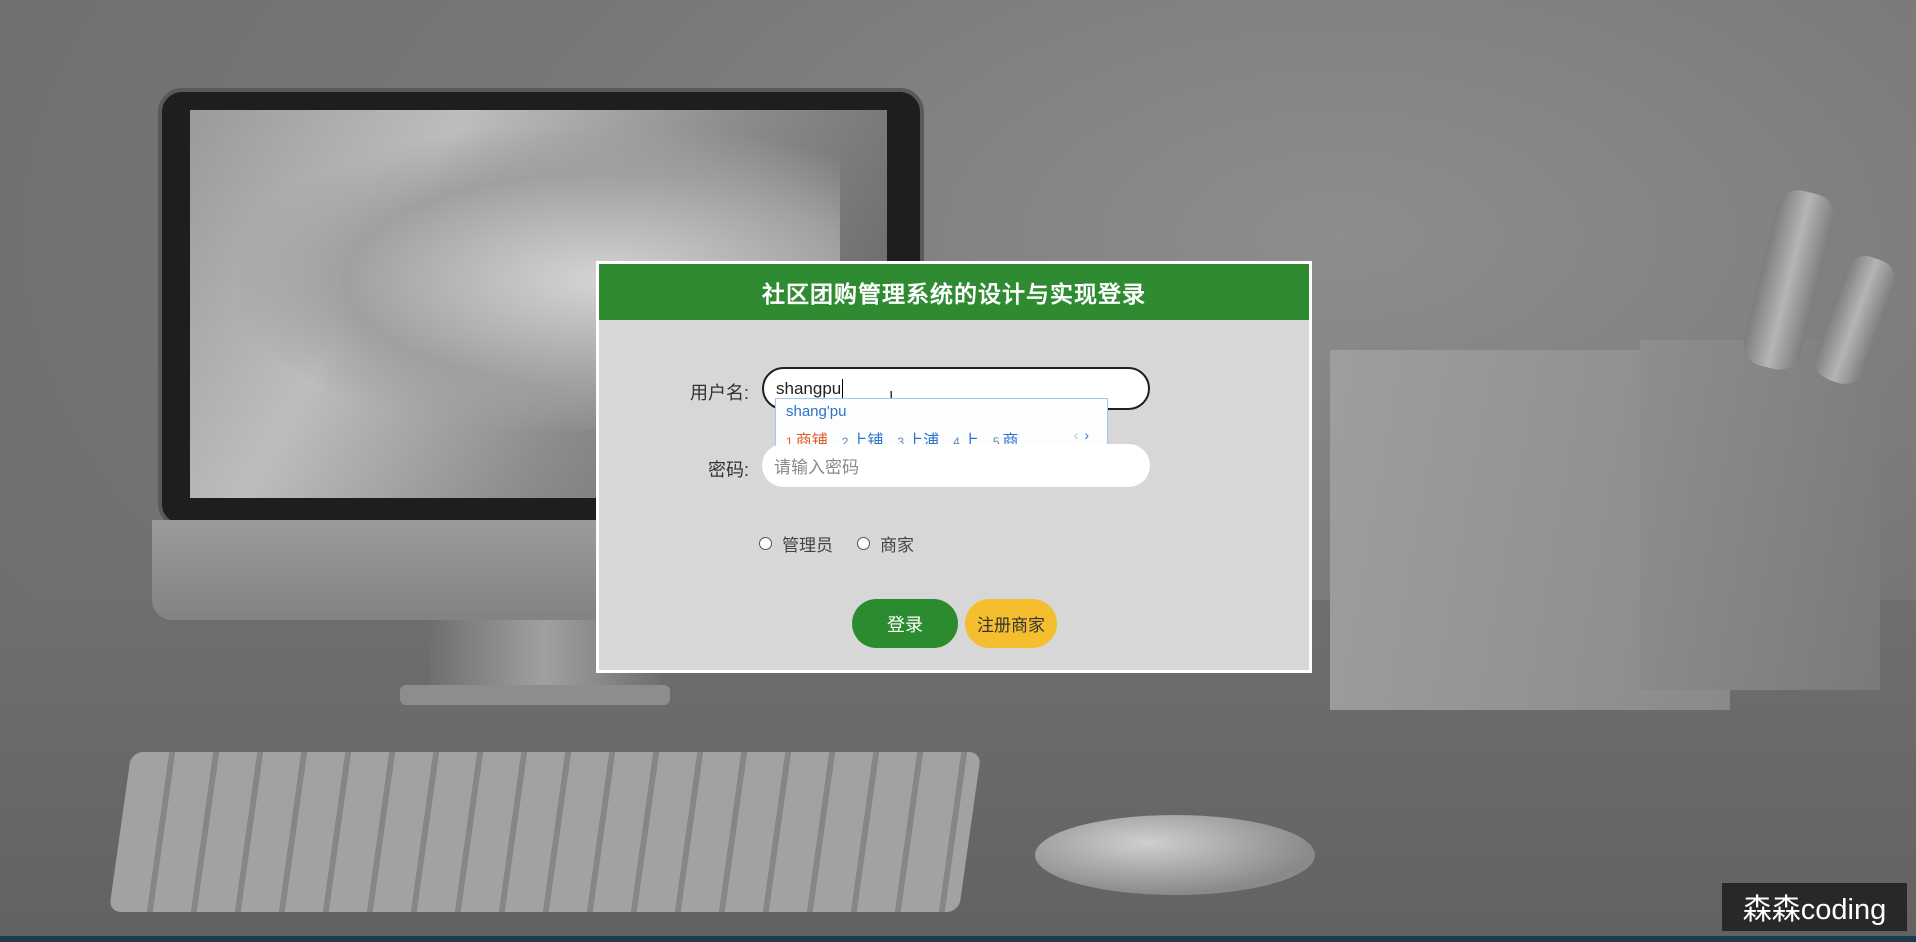  I want to click on role-option-admin: 管理员, so click(796, 543).